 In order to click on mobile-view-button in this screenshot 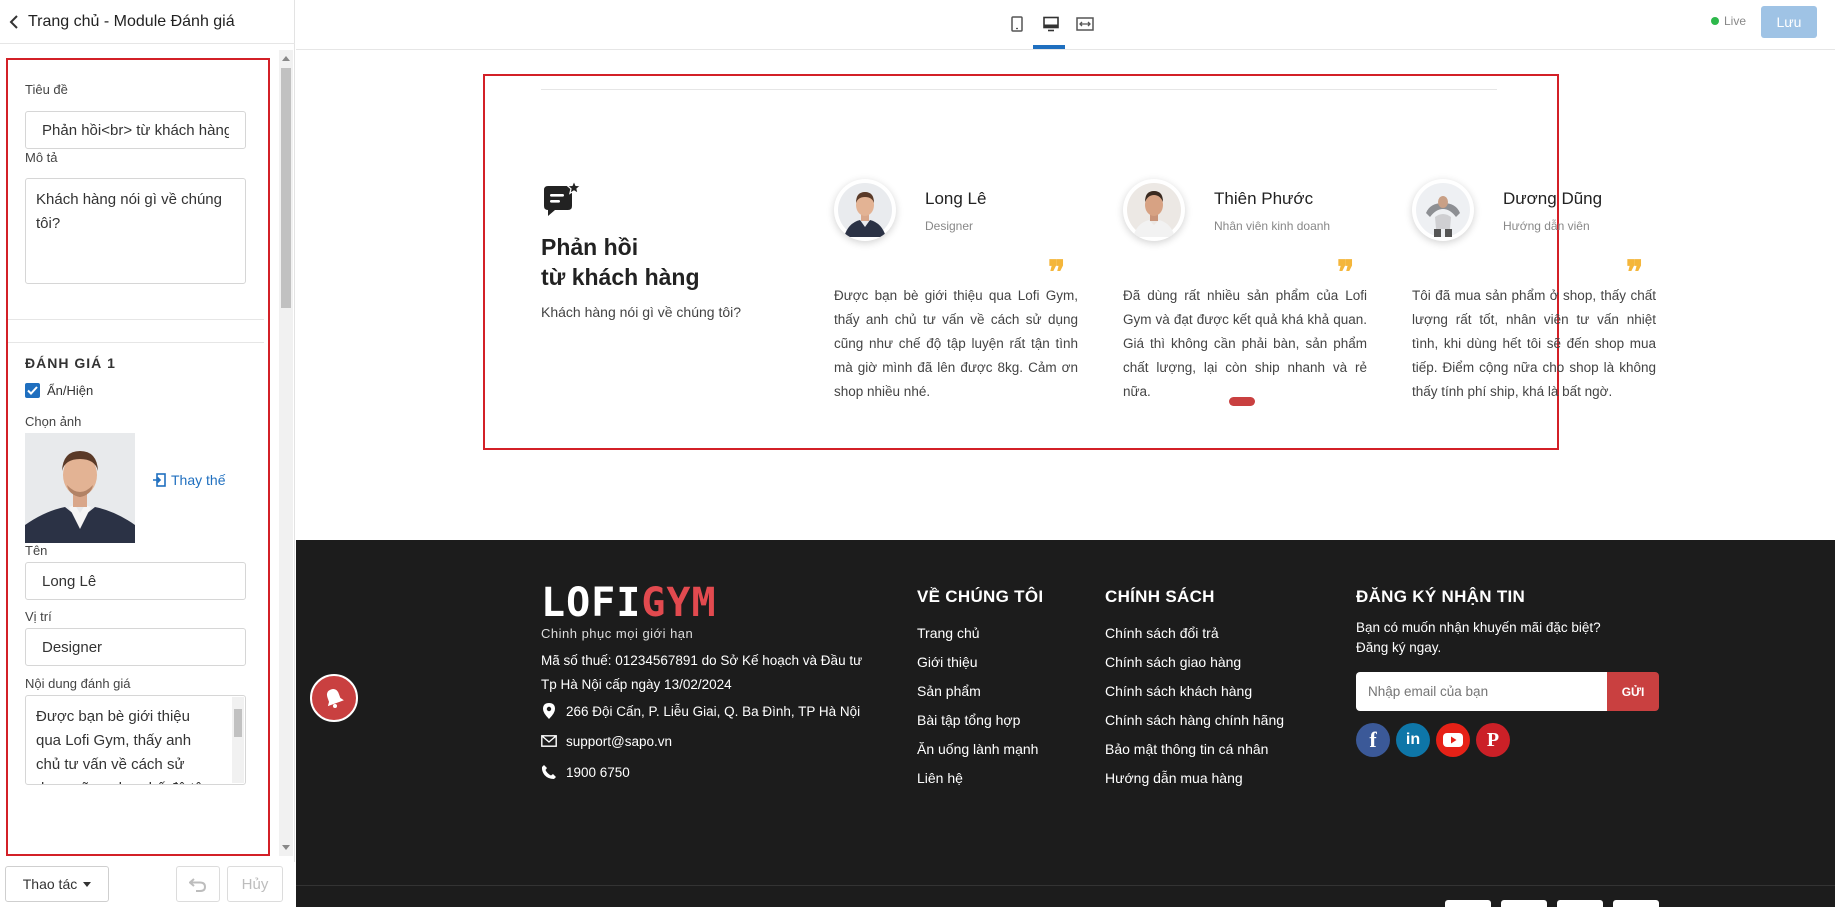, I will do `click(1017, 24)`.